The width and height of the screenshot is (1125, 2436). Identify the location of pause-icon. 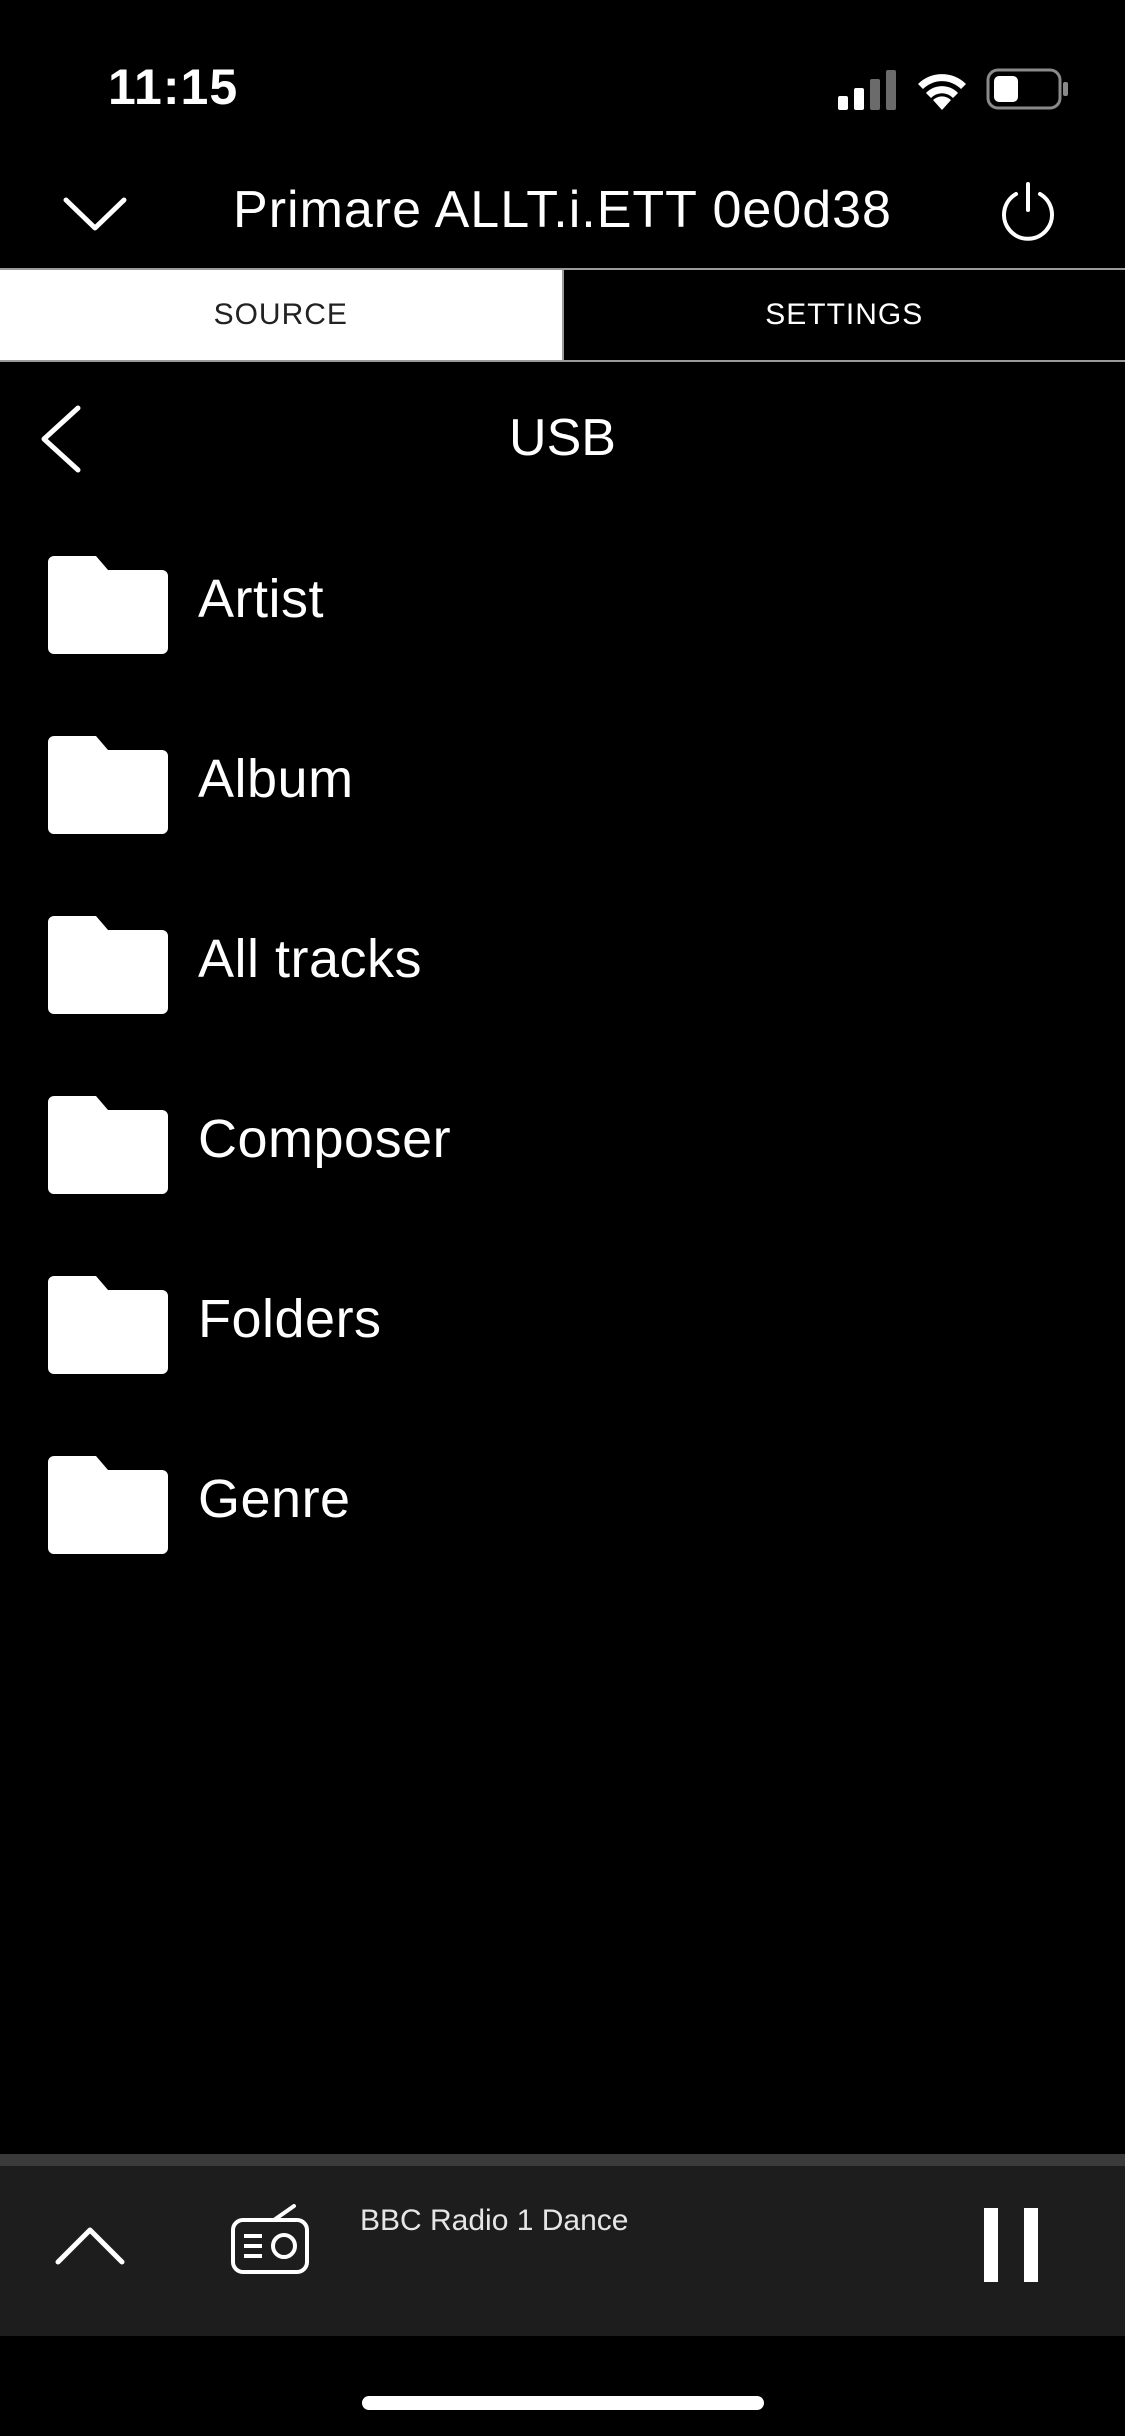
(1011, 2245).